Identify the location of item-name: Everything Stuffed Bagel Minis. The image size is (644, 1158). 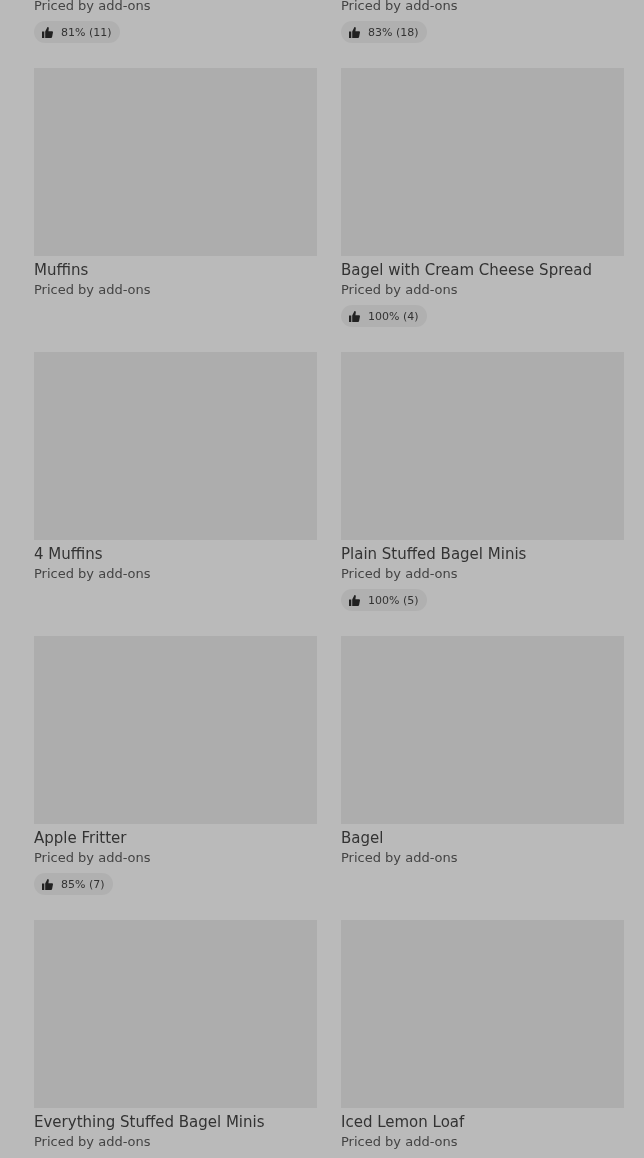
(149, 1122).